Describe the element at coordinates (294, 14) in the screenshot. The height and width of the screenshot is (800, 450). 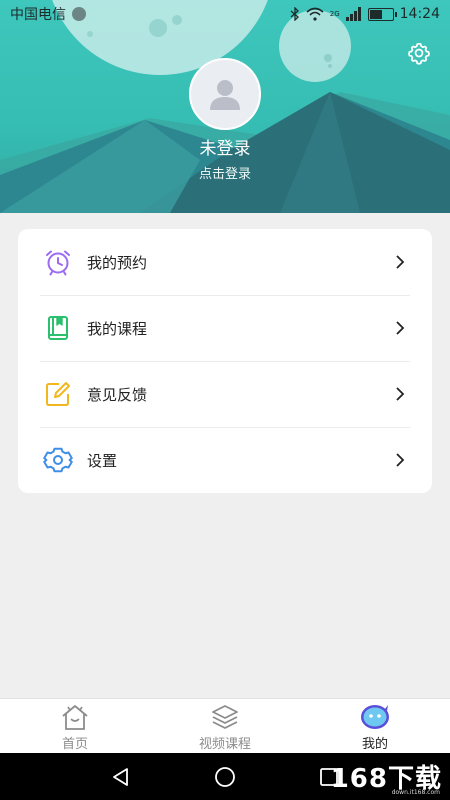
I see `bluetooth-icon` at that location.